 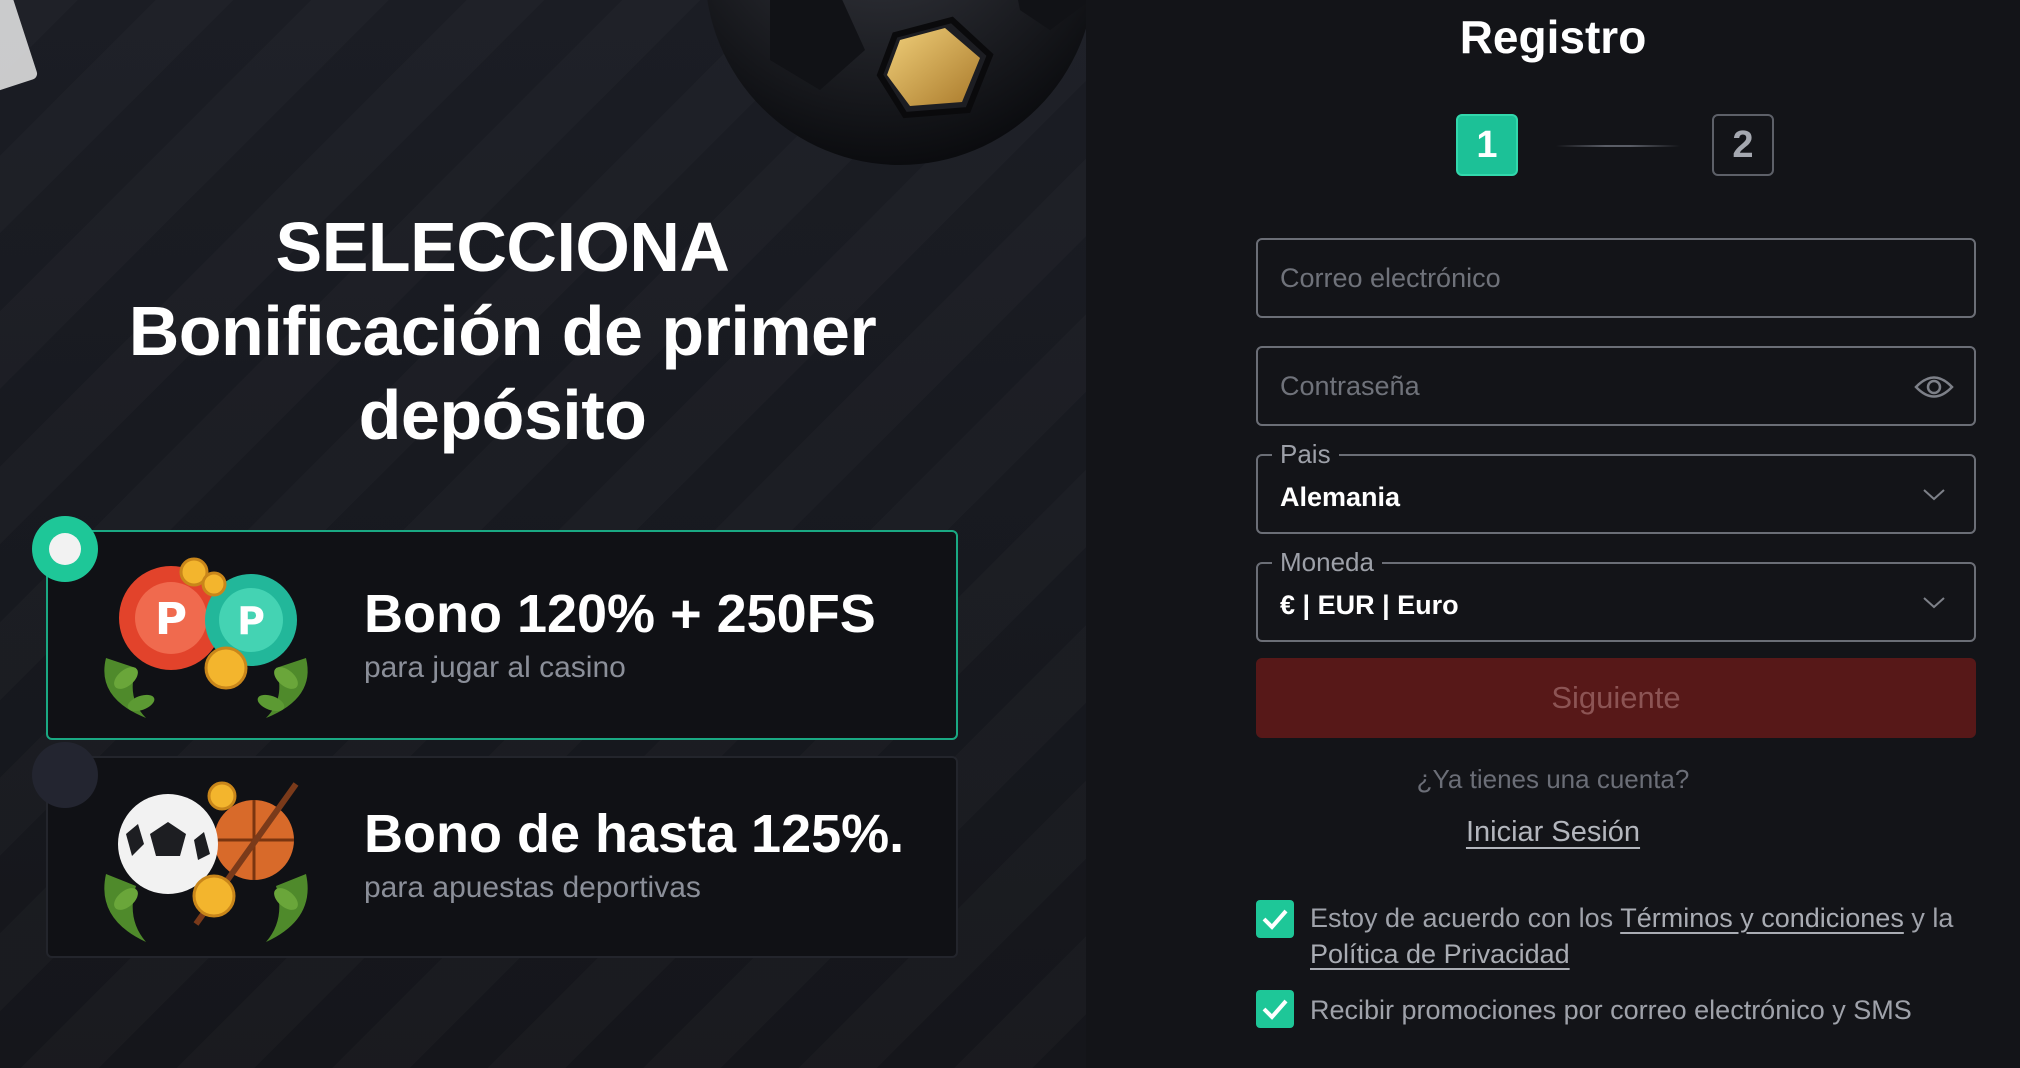 I want to click on currency-label: Moneda, so click(x=1327, y=562).